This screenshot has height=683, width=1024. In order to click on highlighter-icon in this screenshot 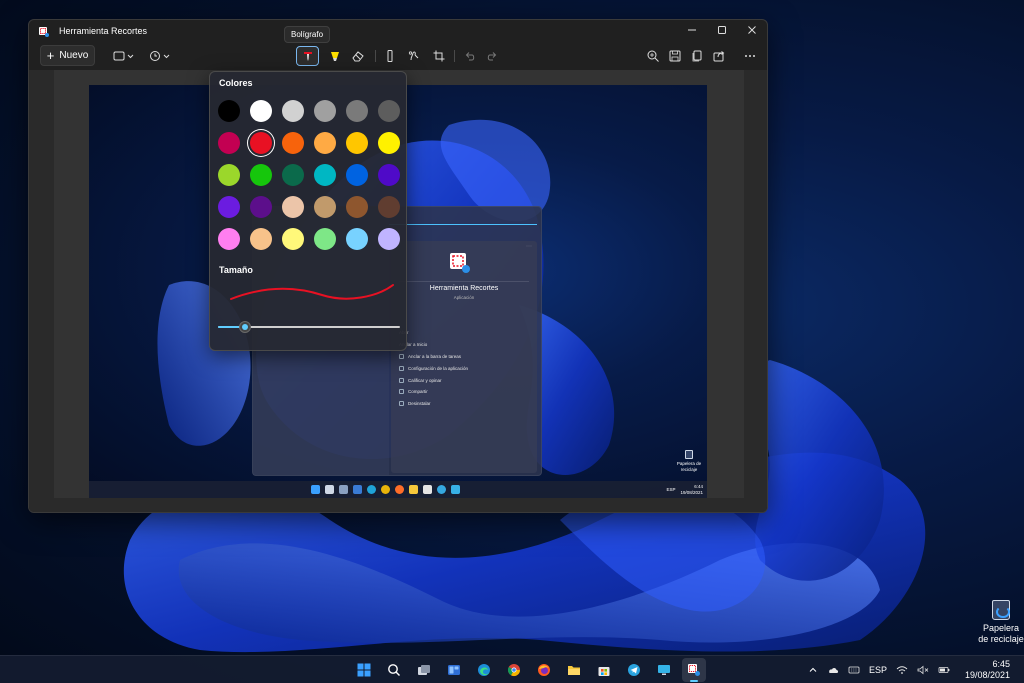, I will do `click(335, 56)`.